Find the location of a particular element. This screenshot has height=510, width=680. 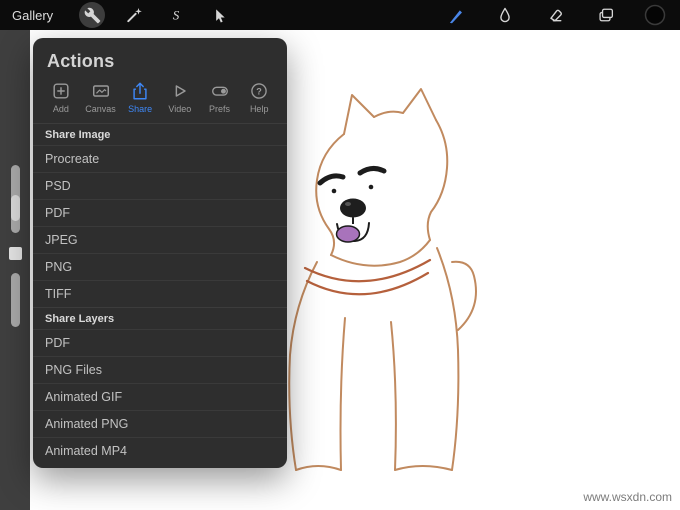

tab-add: Add is located at coordinates (61, 97).